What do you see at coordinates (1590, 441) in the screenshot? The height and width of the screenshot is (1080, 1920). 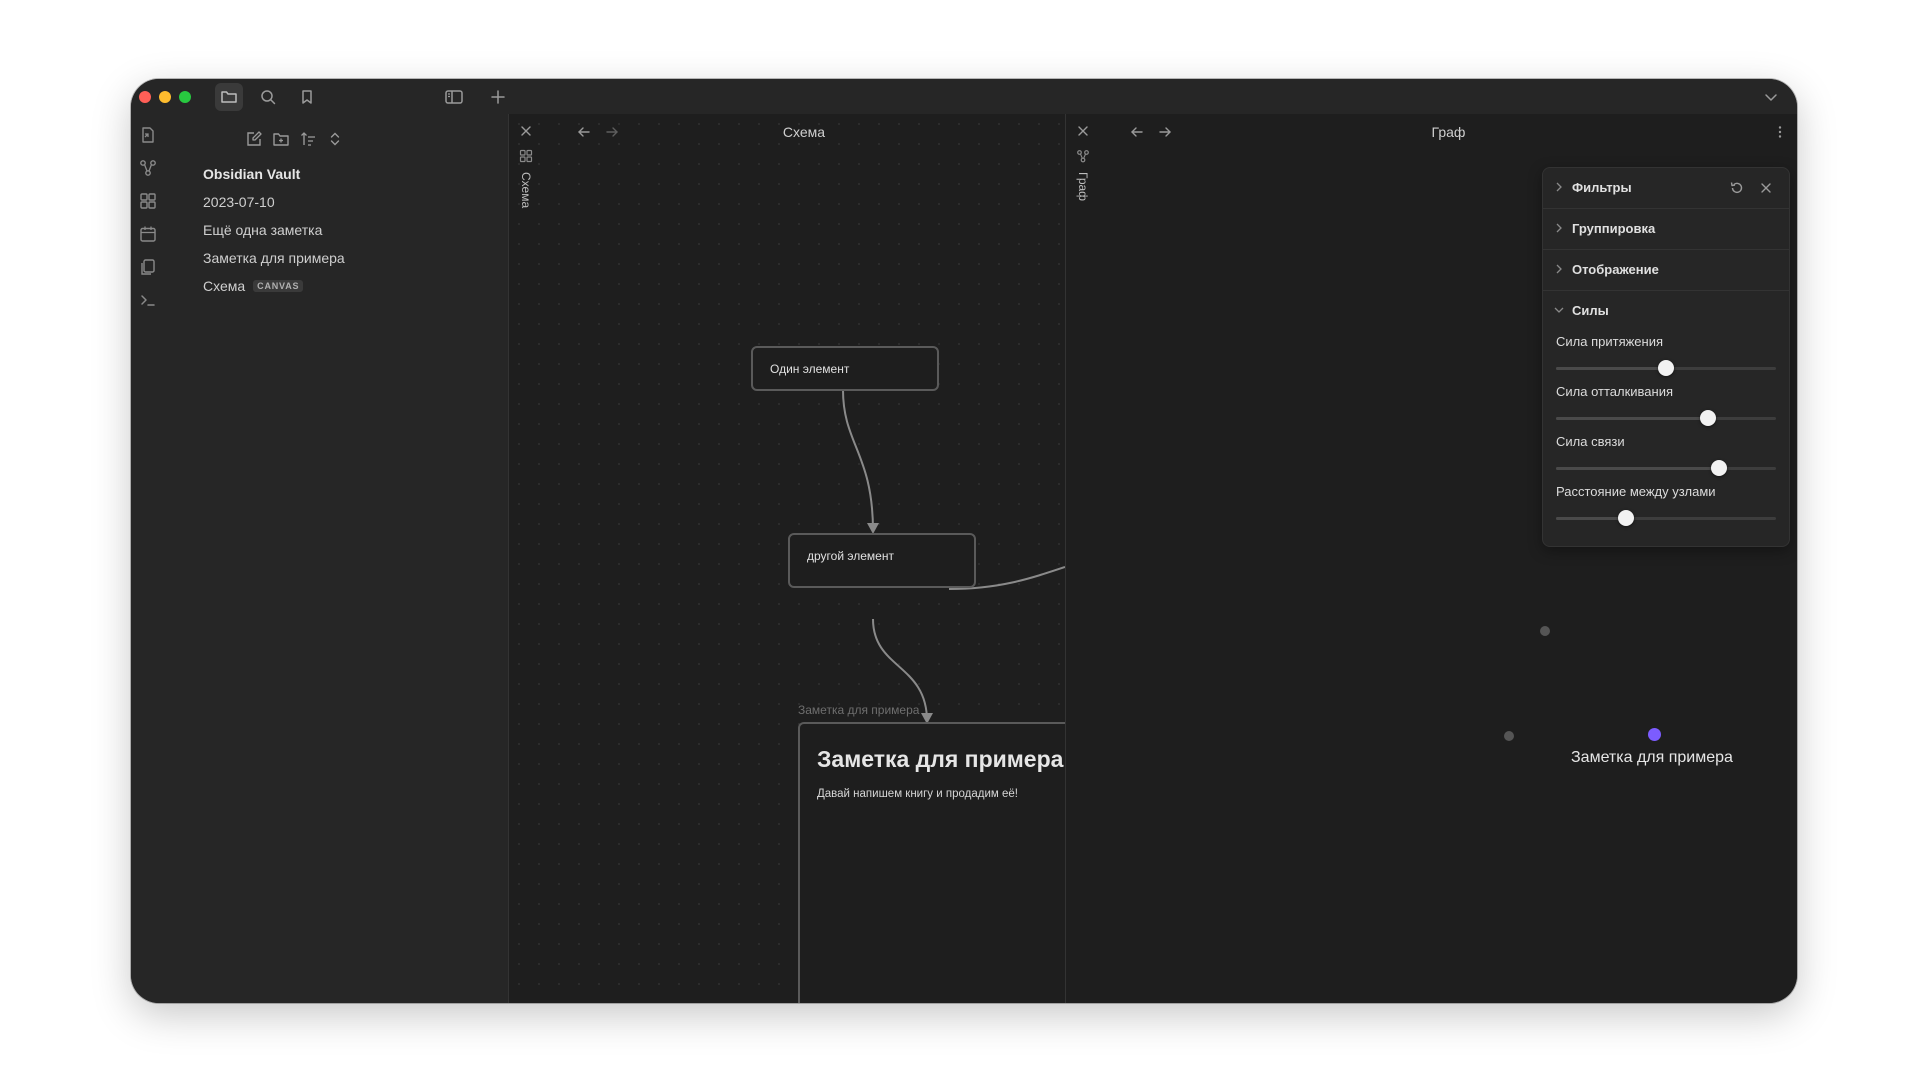 I see `slider-label: Сила связи` at bounding box center [1590, 441].